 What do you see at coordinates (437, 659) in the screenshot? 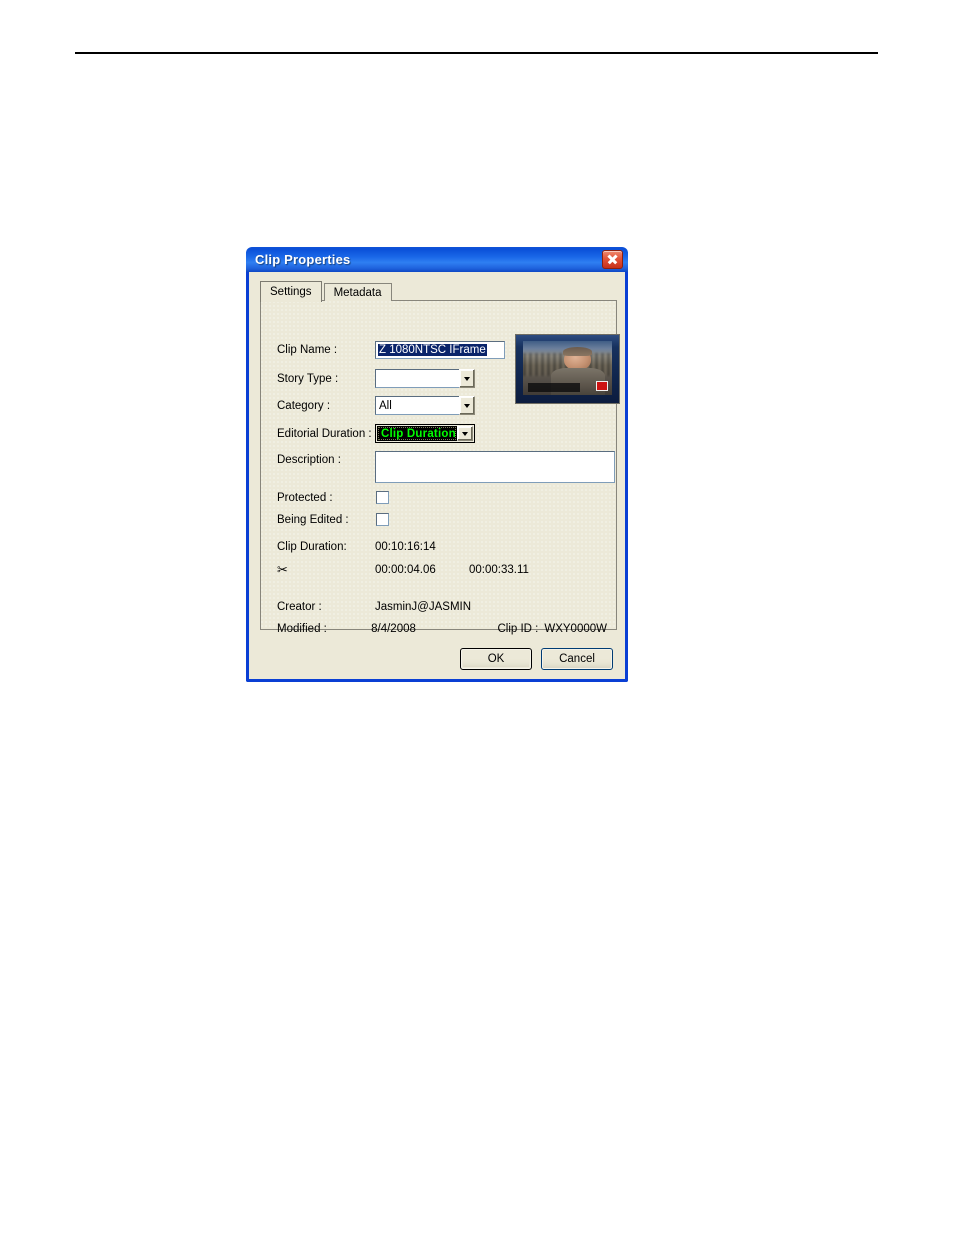
I see `dialog-footer: OK Cancel` at bounding box center [437, 659].